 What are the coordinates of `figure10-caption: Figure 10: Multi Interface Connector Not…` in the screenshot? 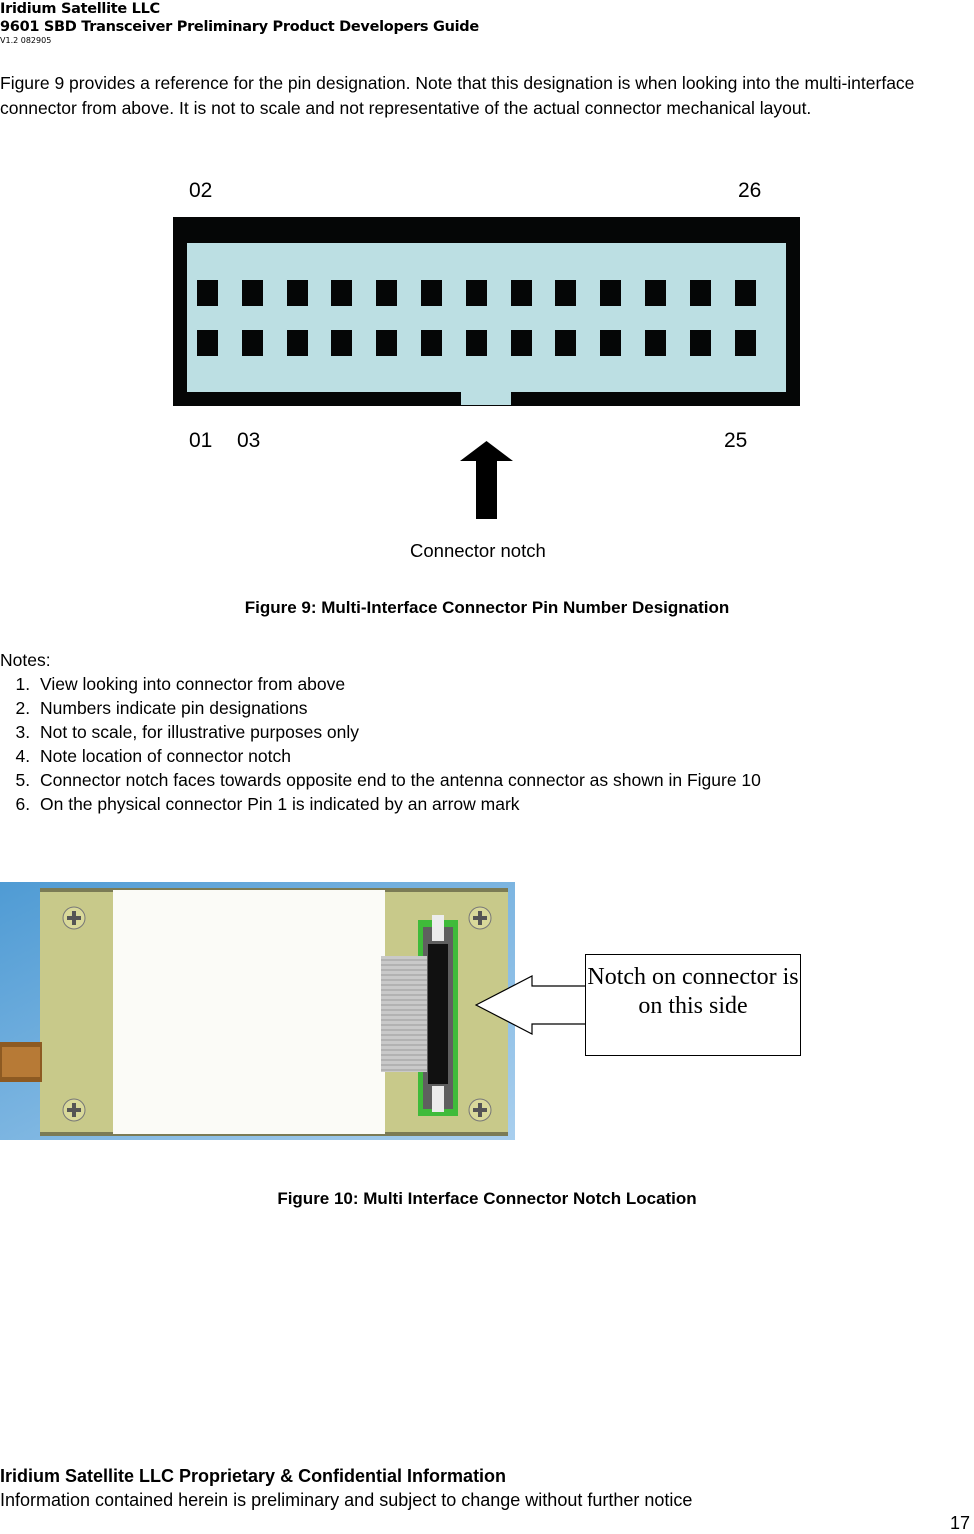 It's located at (487, 1198).